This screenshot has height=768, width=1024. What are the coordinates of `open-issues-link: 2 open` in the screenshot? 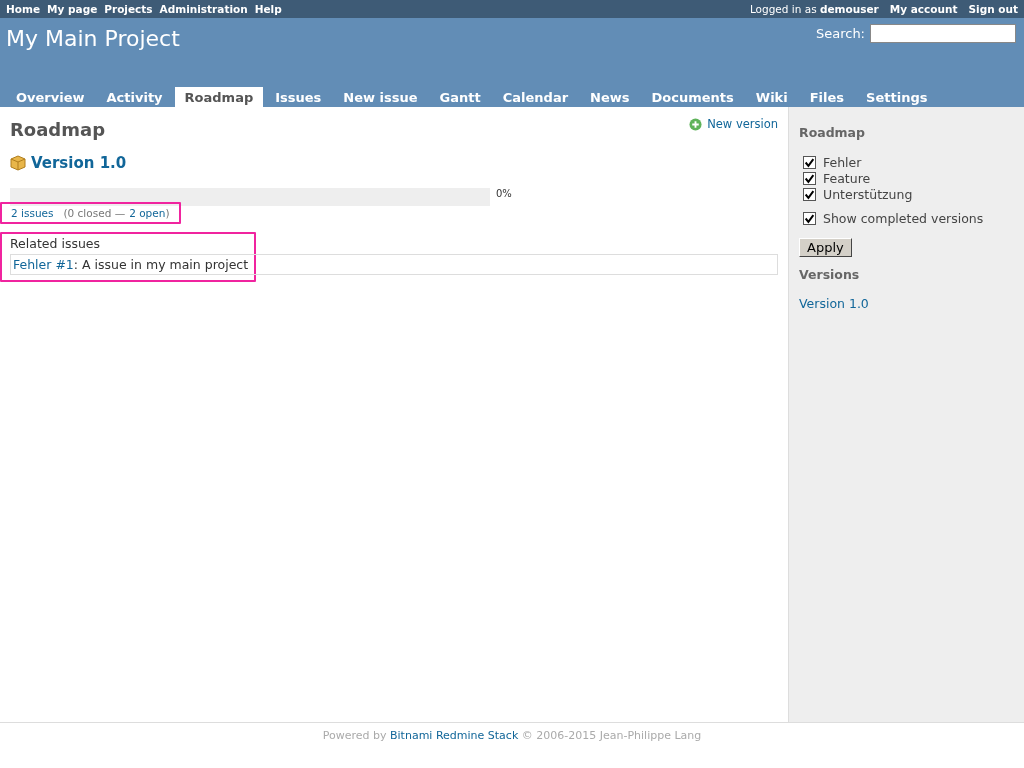 It's located at (147, 213).